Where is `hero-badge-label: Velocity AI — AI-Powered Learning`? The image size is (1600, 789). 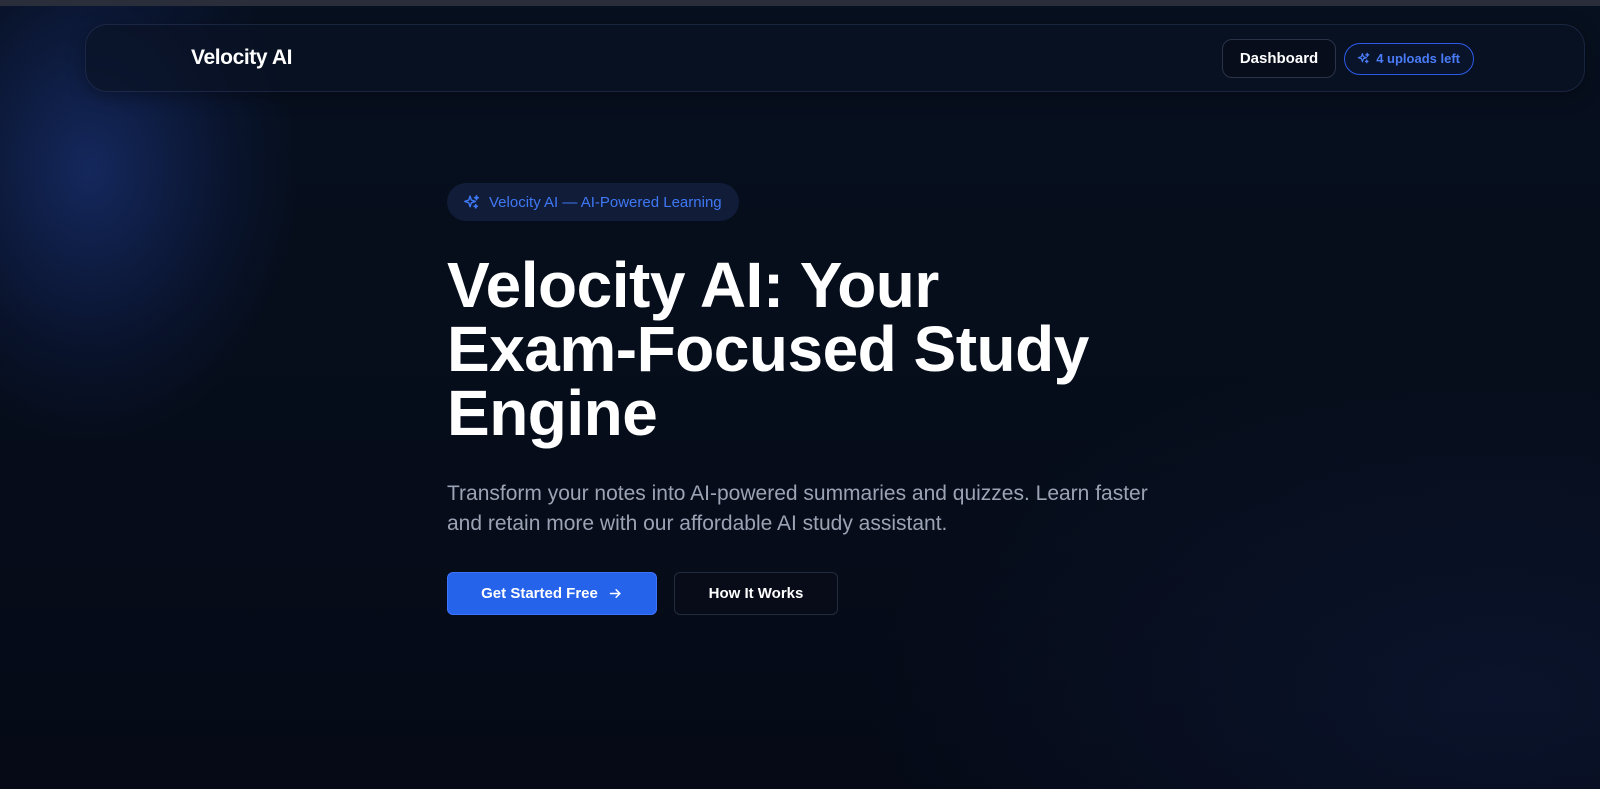
hero-badge-label: Velocity AI — AI-Powered Learning is located at coordinates (605, 202).